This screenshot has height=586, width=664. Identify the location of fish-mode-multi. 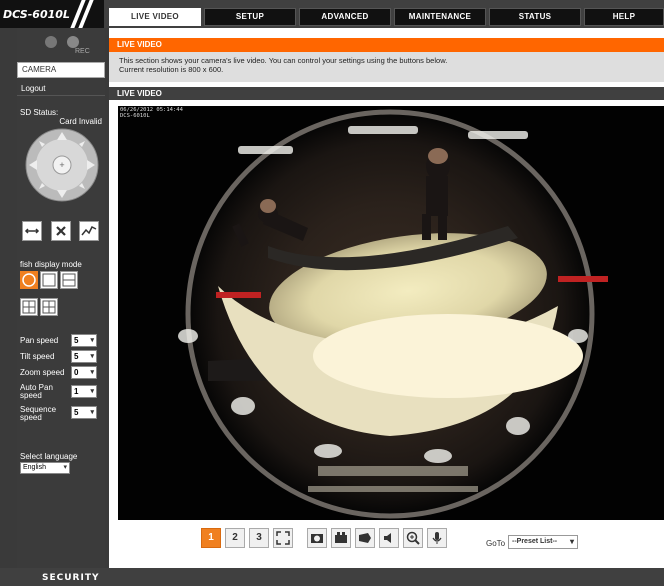
(49, 307).